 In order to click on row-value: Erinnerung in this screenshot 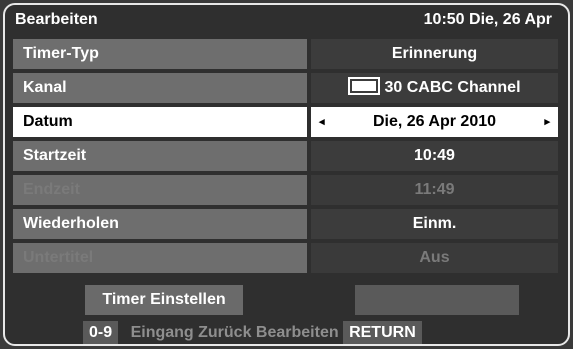, I will do `click(434, 54)`.